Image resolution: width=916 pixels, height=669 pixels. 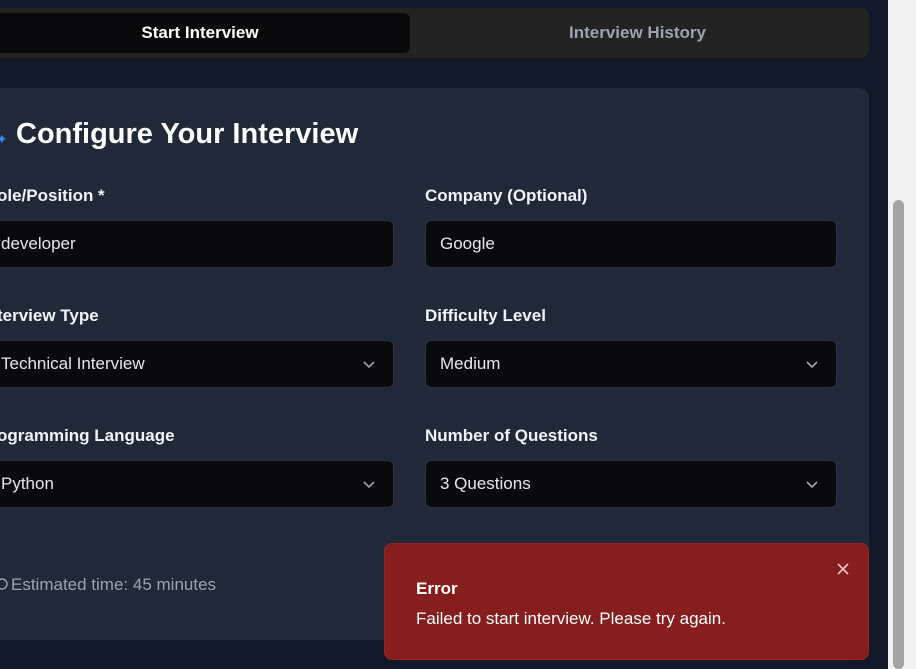 What do you see at coordinates (467, 243) in the screenshot?
I see `company-value: Google` at bounding box center [467, 243].